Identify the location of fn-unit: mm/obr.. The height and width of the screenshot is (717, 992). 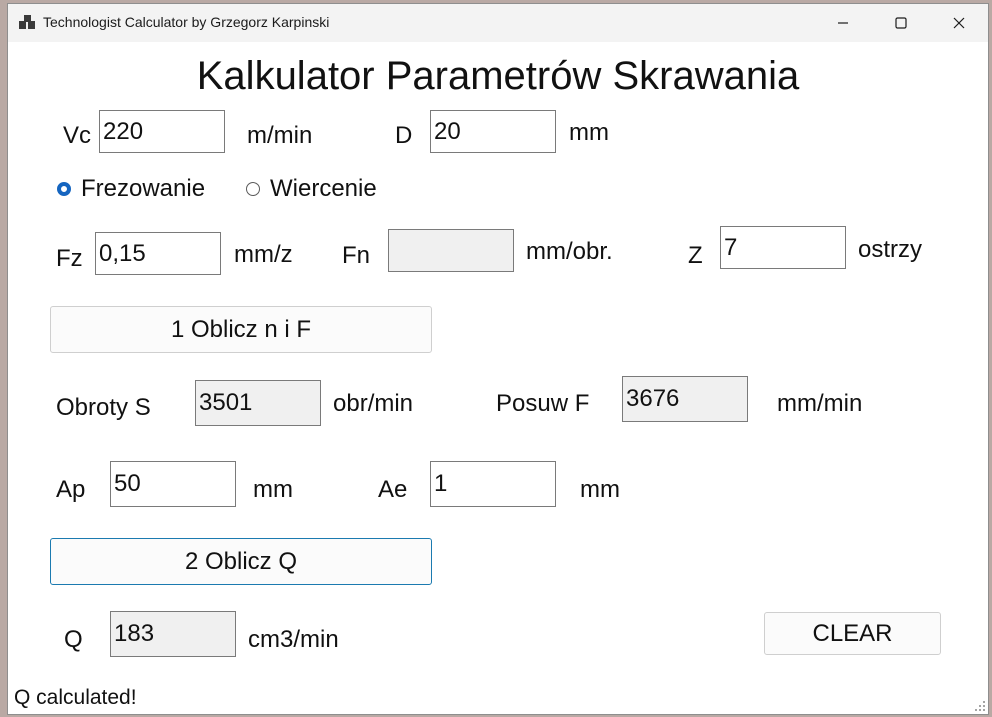
(569, 251).